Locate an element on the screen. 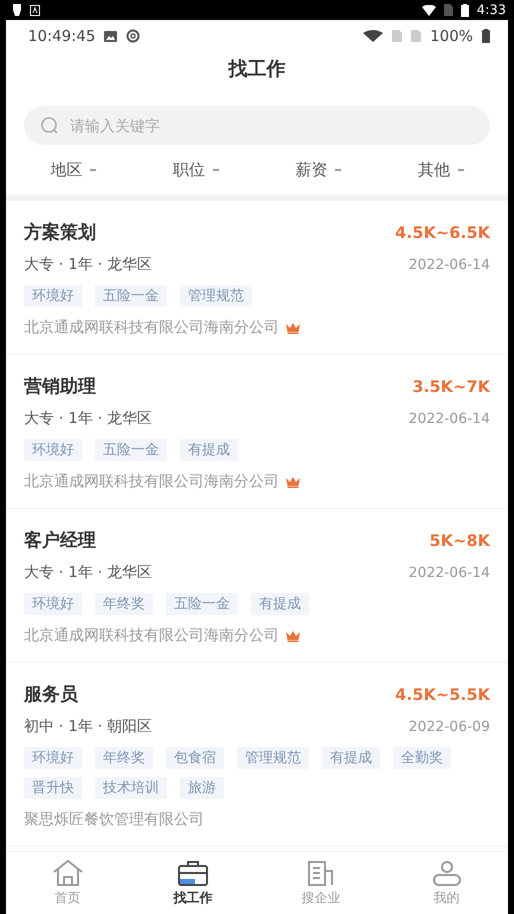 The height and width of the screenshot is (914, 514). job-title: 营销助理 is located at coordinates (60, 386).